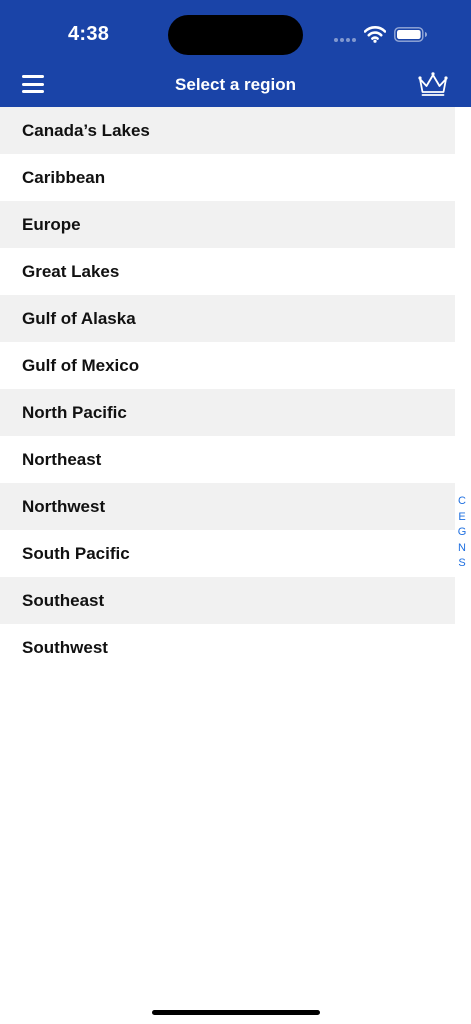 The image size is (471, 1024). Describe the element at coordinates (227, 271) in the screenshot. I see `region-row: Great Lakes` at that location.